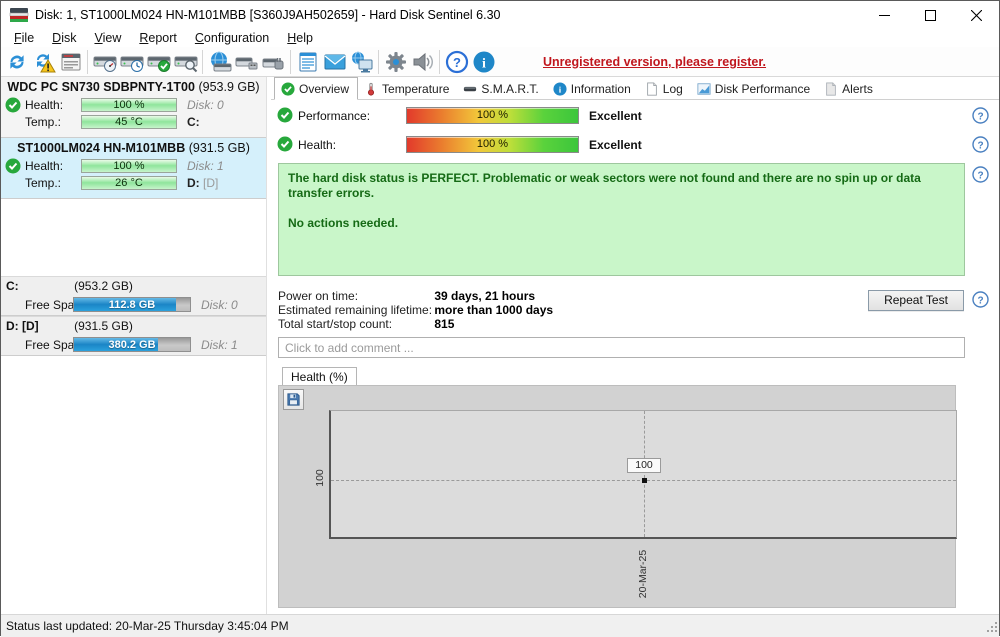 This screenshot has height=637, width=1000. Describe the element at coordinates (133, 148) in the screenshot. I see `disk-name: ST1000LM024 HN-M101MBB (931.5 GB)` at that location.